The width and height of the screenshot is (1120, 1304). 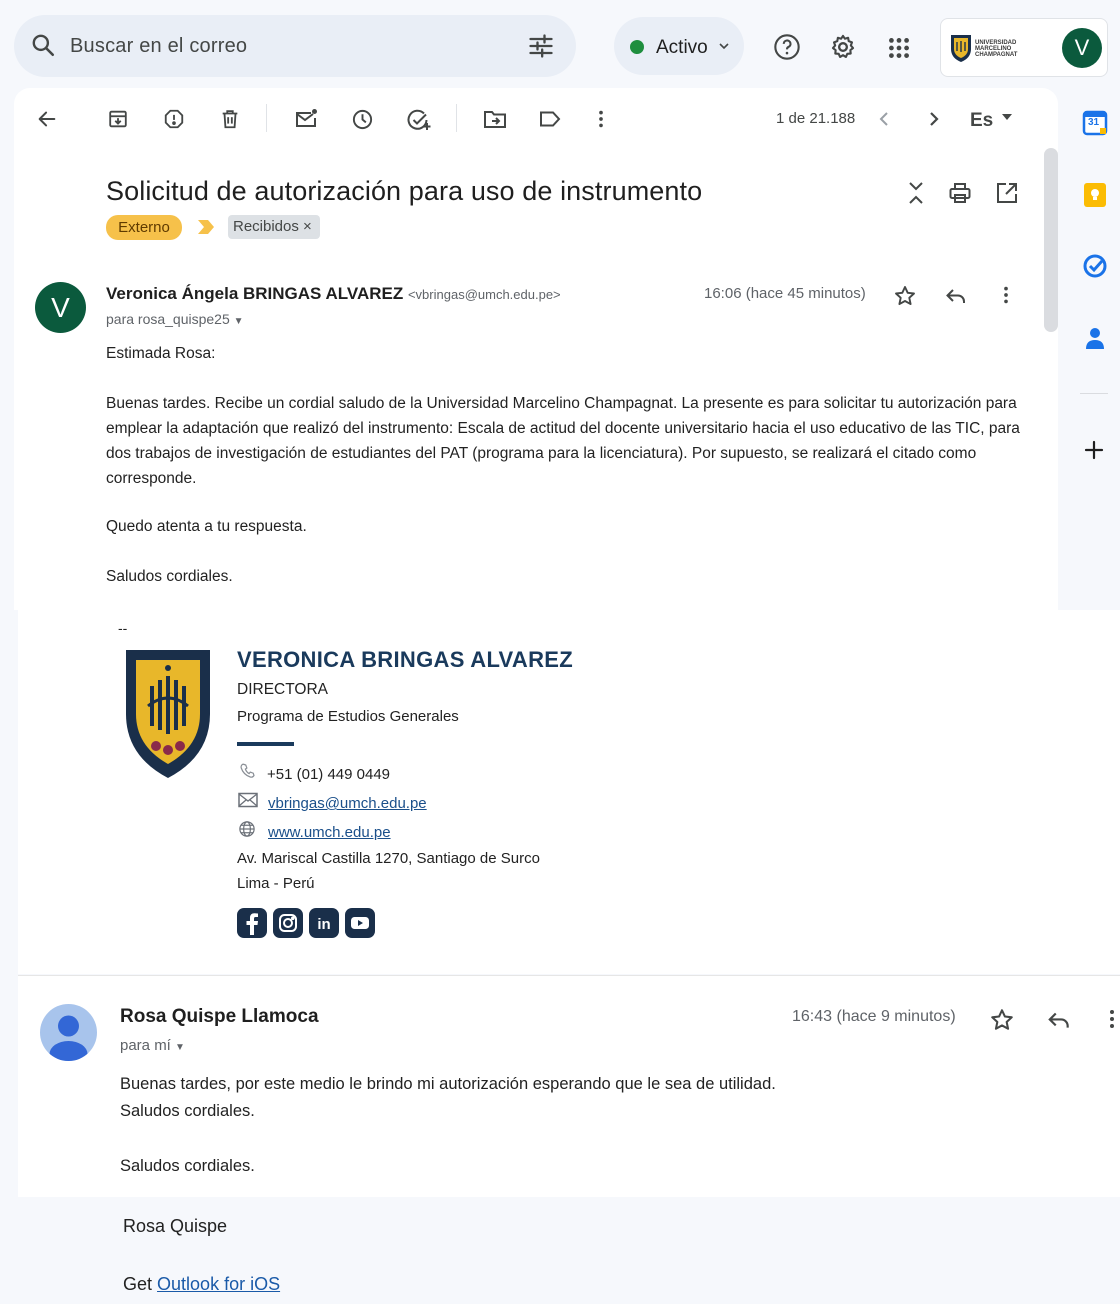 I want to click on tasks-icon, so click(x=1095, y=266).